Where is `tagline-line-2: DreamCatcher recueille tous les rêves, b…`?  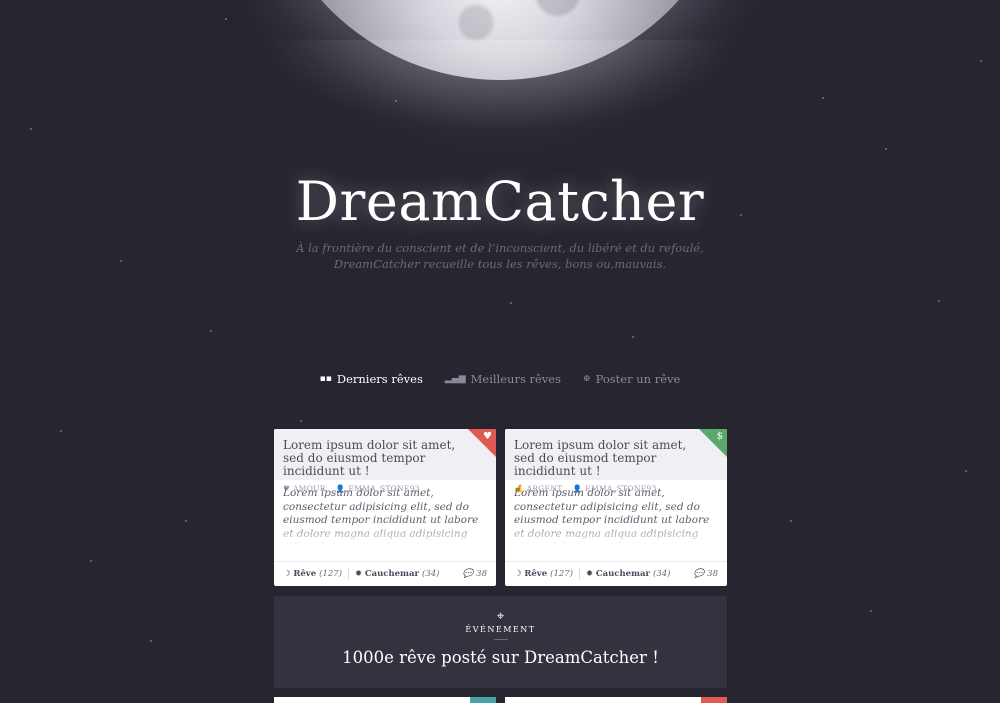
tagline-line-2: DreamCatcher recueille tous les rêves, b… is located at coordinates (500, 264).